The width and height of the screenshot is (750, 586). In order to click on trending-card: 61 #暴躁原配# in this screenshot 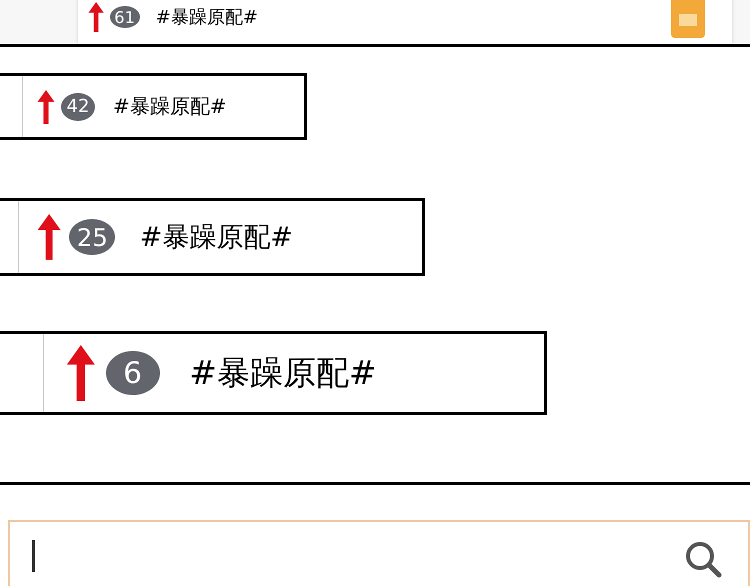, I will do `click(405, 22)`.